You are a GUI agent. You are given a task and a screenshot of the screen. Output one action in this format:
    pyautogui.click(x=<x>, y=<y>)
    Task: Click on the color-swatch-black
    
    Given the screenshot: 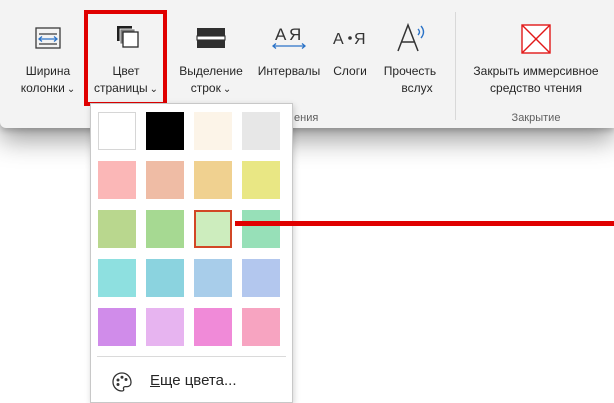 What is the action you would take?
    pyautogui.click(x=165, y=131)
    